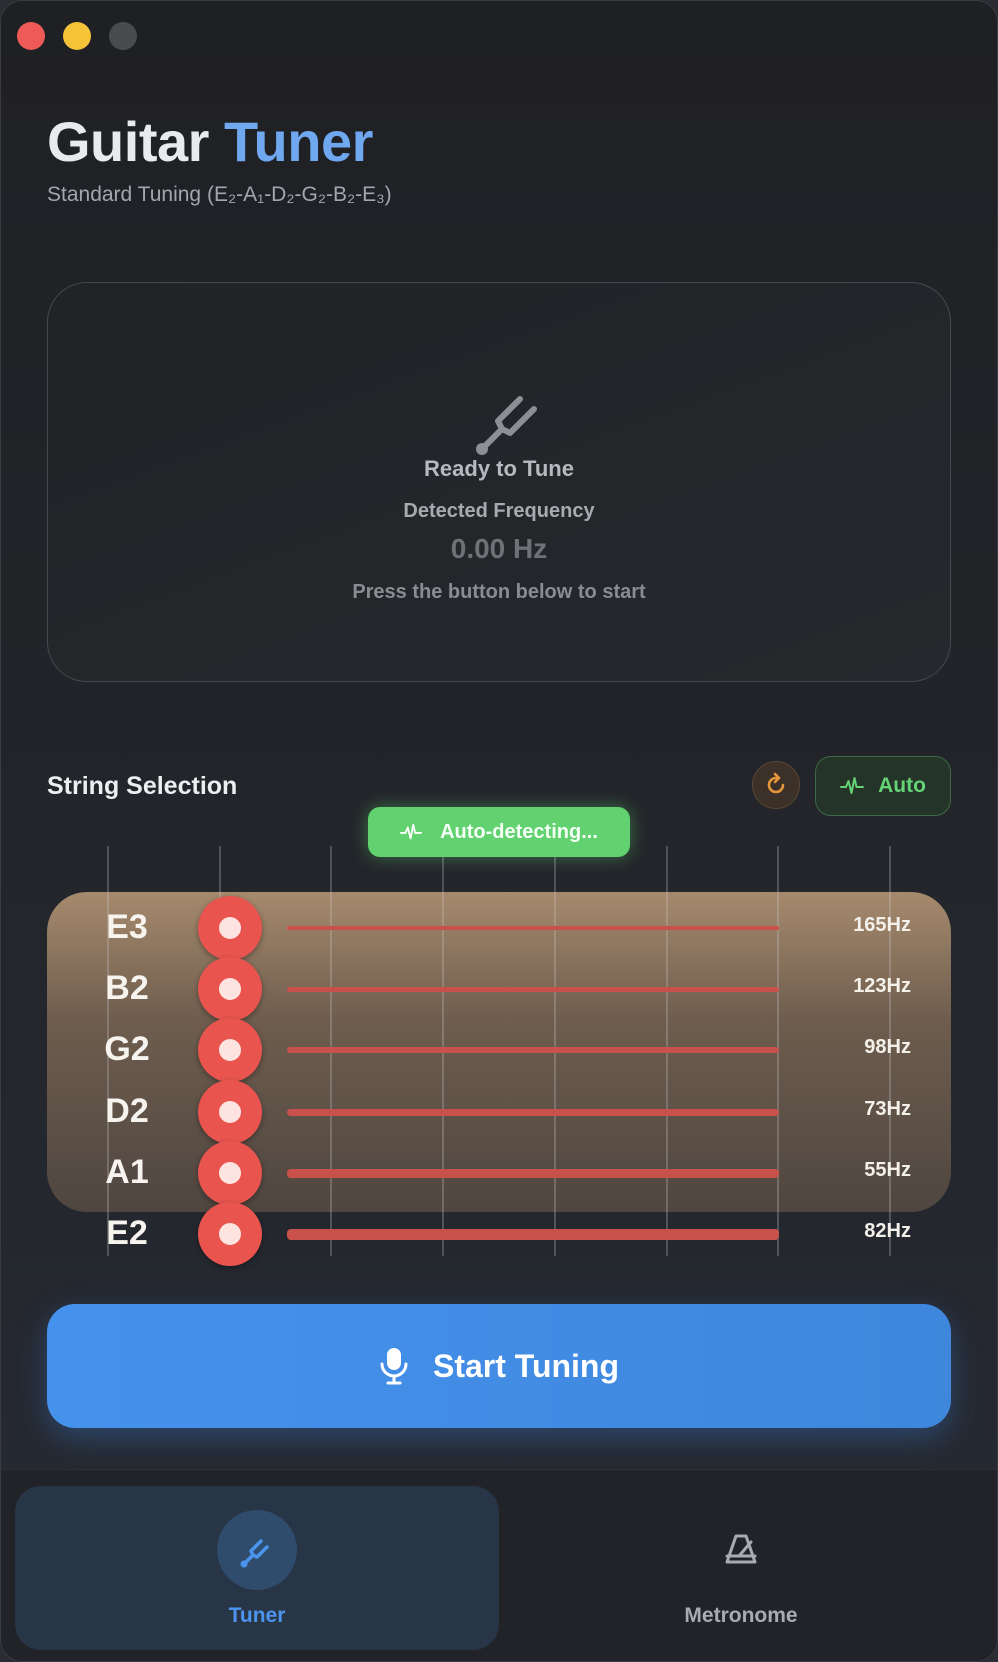 The image size is (998, 1662). What do you see at coordinates (882, 925) in the screenshot?
I see `string-frequency: 165Hz` at bounding box center [882, 925].